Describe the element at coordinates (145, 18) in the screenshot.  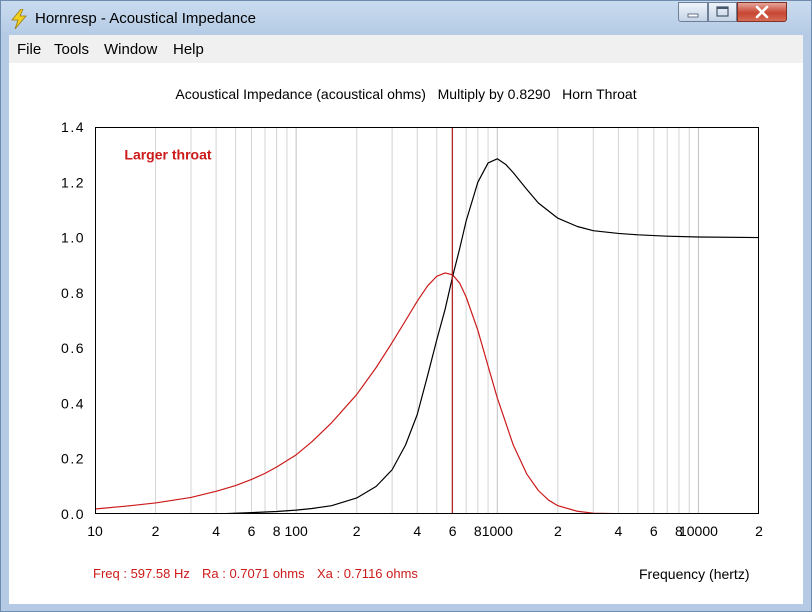
I see `window-title: Hornresp - Acoustical Impedance` at that location.